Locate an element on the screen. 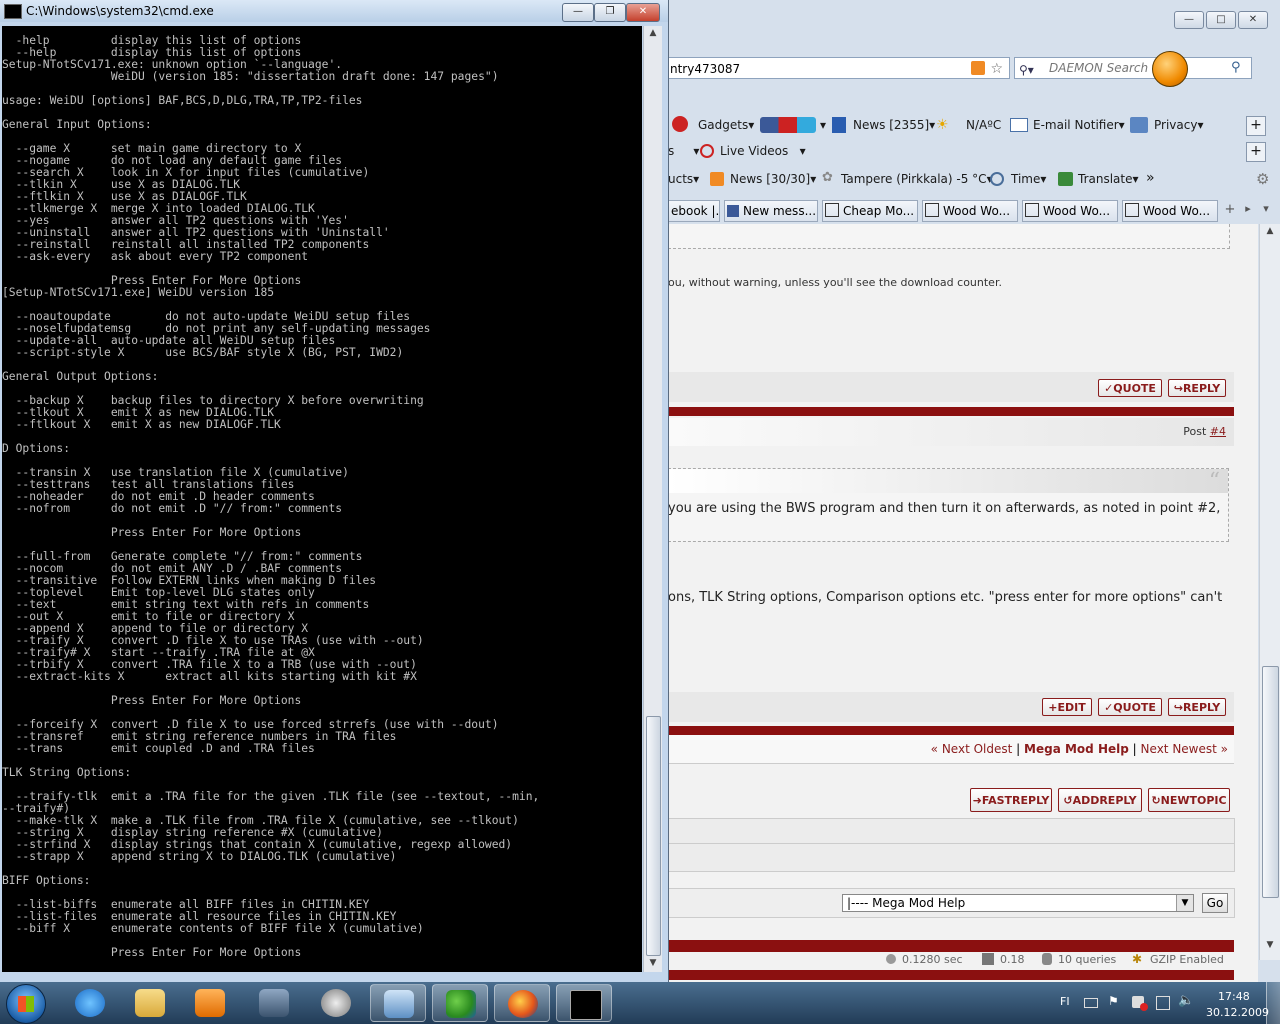 The height and width of the screenshot is (1024, 1280). news-feed-menu: News [30/30]▾ is located at coordinates (773, 179).